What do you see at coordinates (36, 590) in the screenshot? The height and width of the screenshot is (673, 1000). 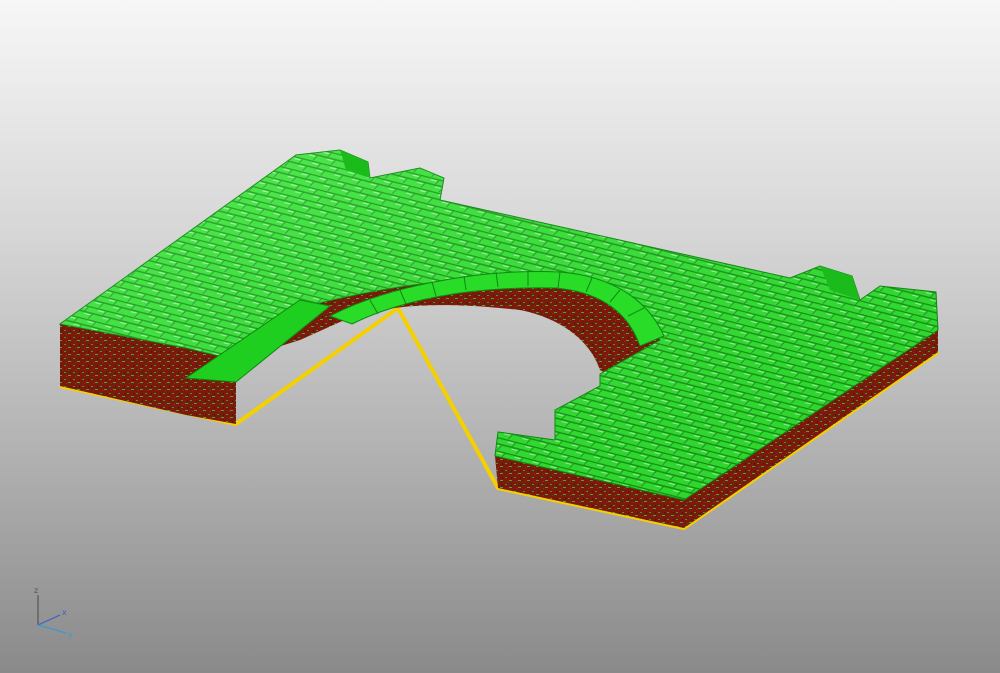 I see `z-axis-label: z` at bounding box center [36, 590].